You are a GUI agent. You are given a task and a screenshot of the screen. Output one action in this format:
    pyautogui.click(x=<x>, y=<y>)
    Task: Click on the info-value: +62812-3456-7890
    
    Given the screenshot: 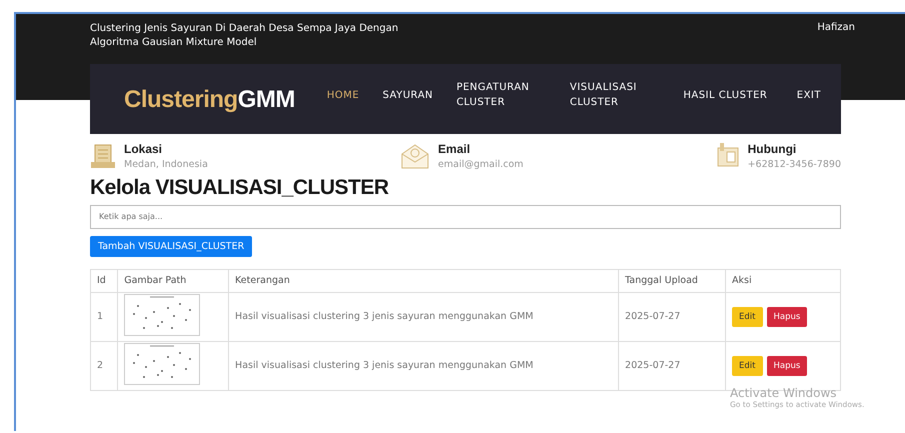 What is the action you would take?
    pyautogui.click(x=794, y=164)
    